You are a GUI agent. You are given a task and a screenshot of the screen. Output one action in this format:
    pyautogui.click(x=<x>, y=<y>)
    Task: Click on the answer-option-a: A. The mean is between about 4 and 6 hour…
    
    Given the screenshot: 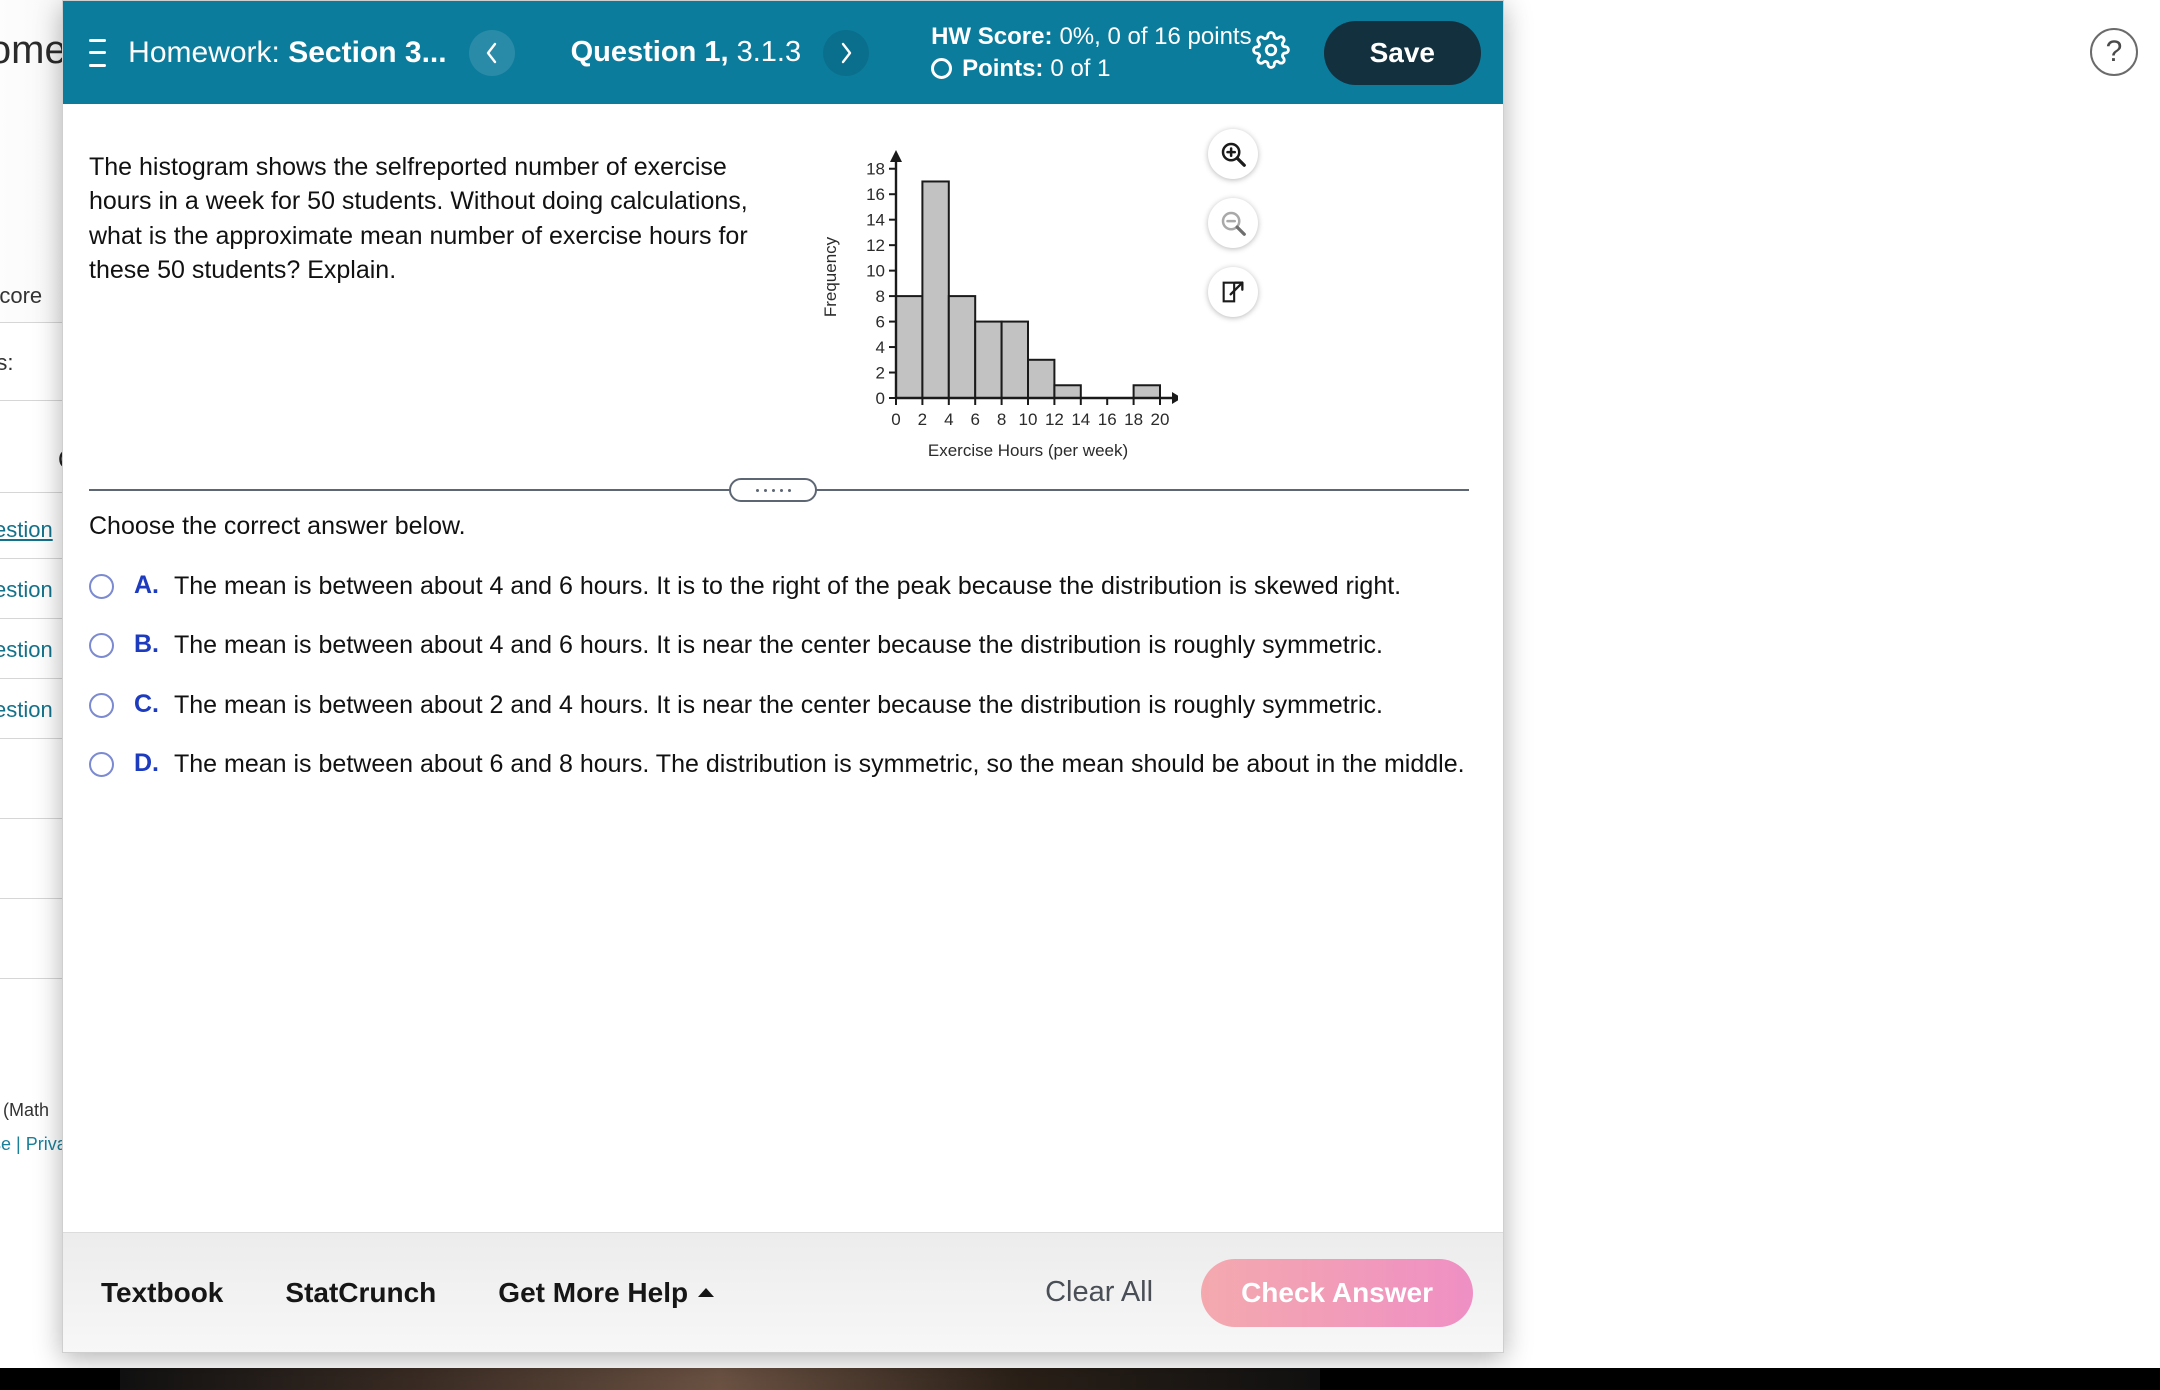 What is the action you would take?
    pyautogui.click(x=779, y=586)
    